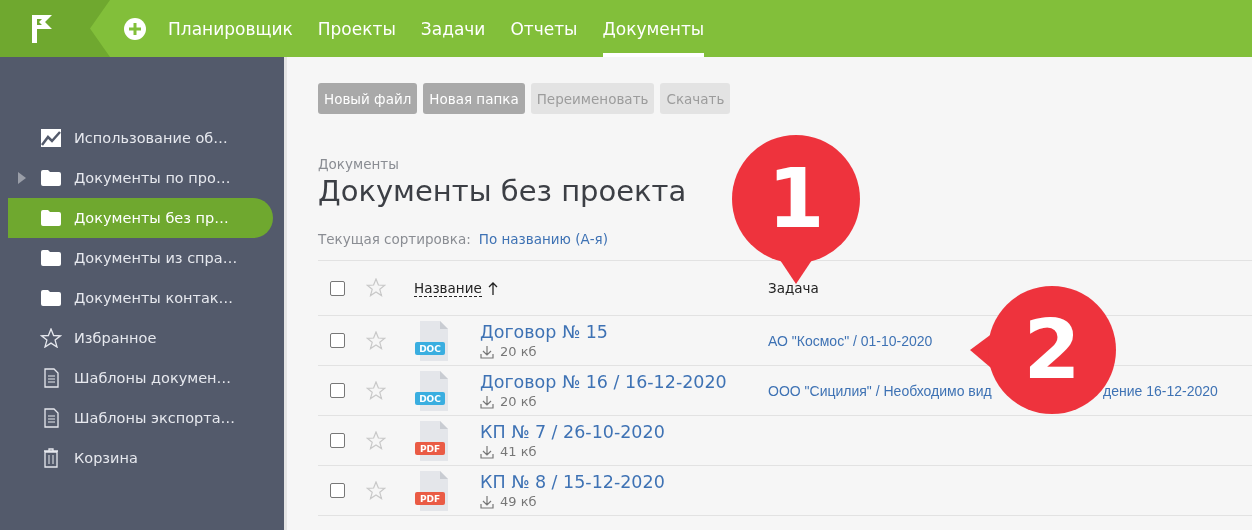 The height and width of the screenshot is (530, 1252). Describe the element at coordinates (394, 239) in the screenshot. I see `sort-label: Текущая сортировка:` at that location.